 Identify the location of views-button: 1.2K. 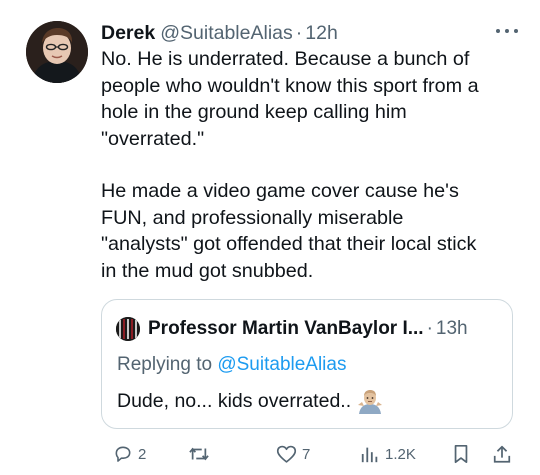
(388, 454).